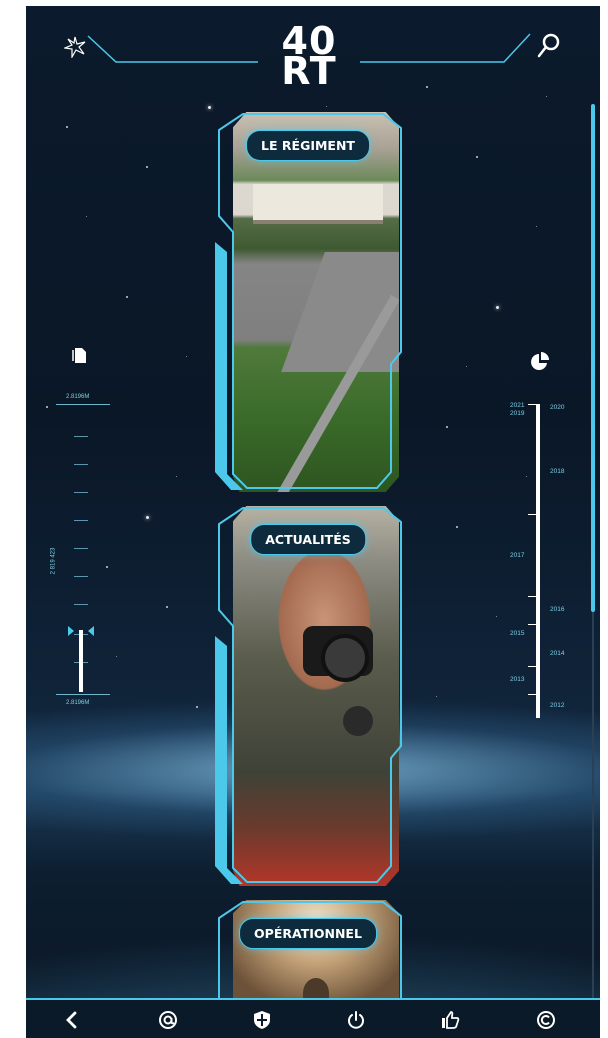 The height and width of the screenshot is (1038, 608). I want to click on year-label: 2013, so click(517, 679).